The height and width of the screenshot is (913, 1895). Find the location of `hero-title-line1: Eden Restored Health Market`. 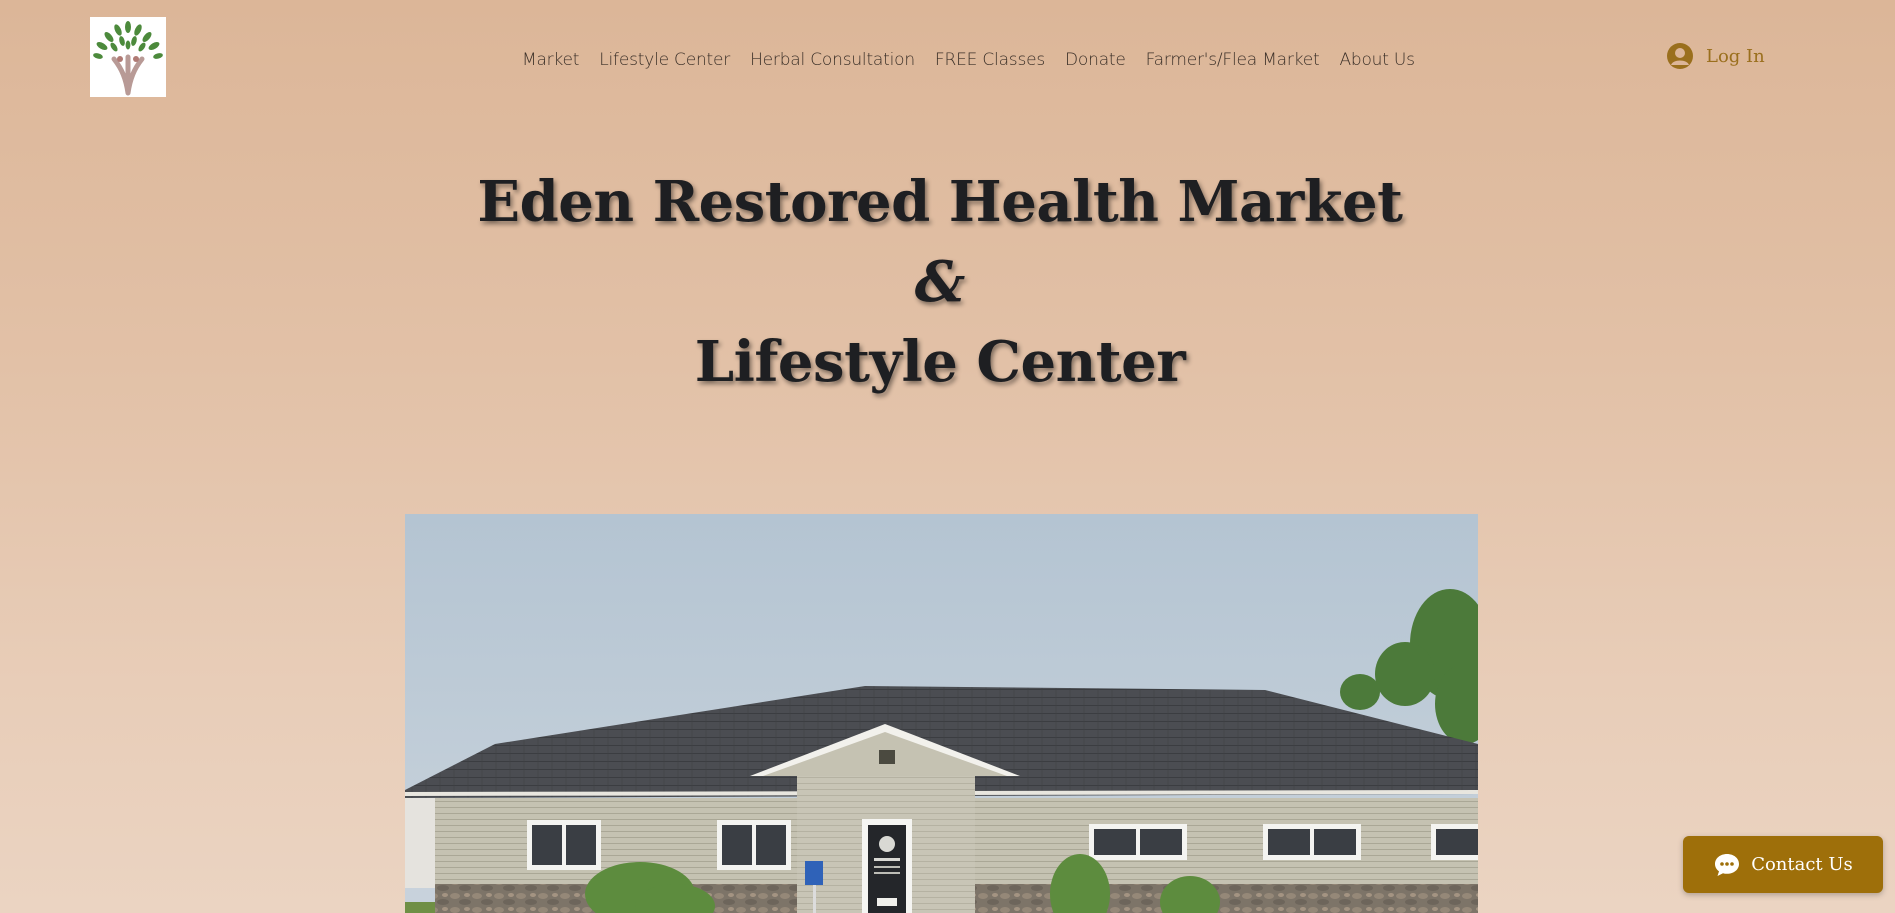

hero-title-line1: Eden Restored Health Market is located at coordinates (940, 202).